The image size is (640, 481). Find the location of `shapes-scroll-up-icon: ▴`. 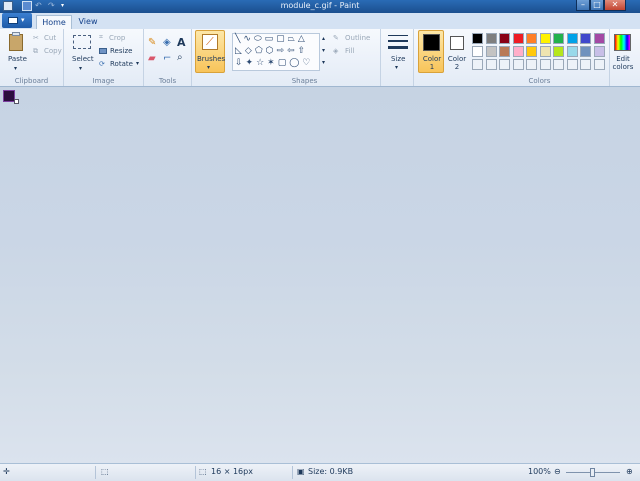

shapes-scroll-up-icon: ▴ is located at coordinates (323, 38).